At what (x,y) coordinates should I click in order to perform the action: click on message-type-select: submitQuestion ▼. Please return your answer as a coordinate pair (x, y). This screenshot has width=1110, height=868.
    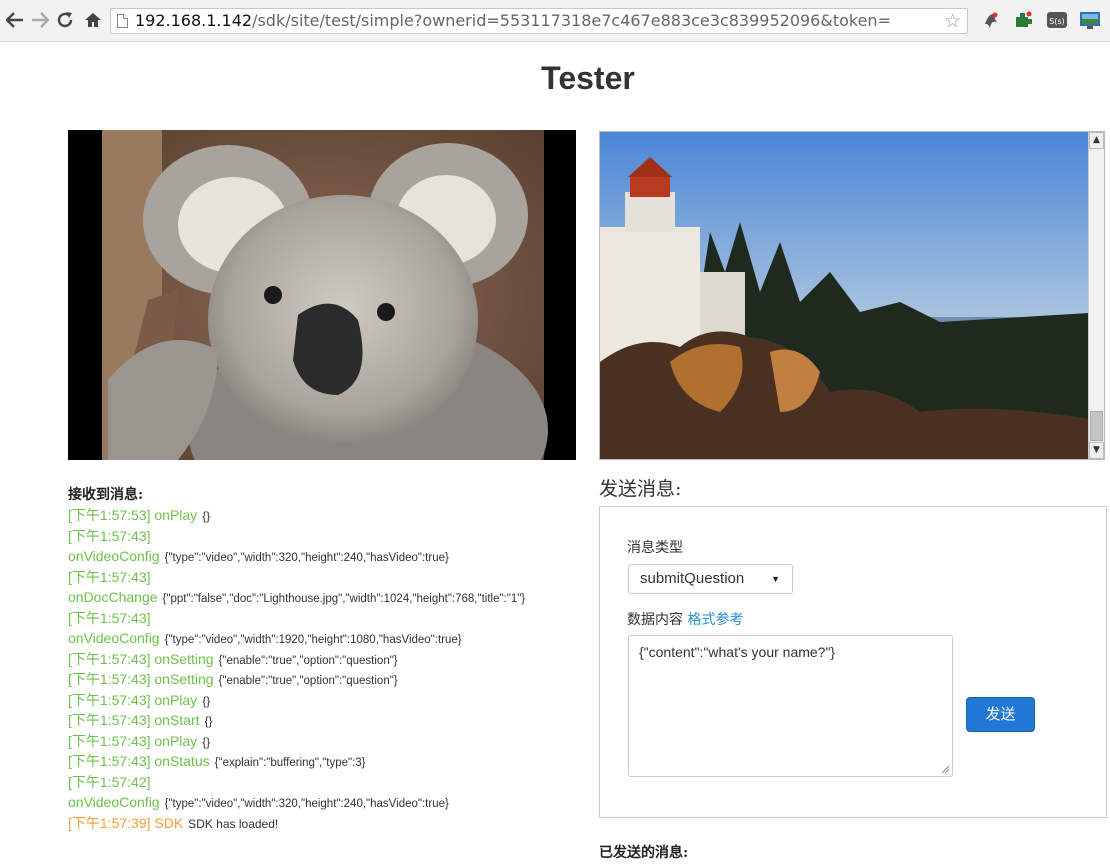
    Looking at the image, I should click on (710, 579).